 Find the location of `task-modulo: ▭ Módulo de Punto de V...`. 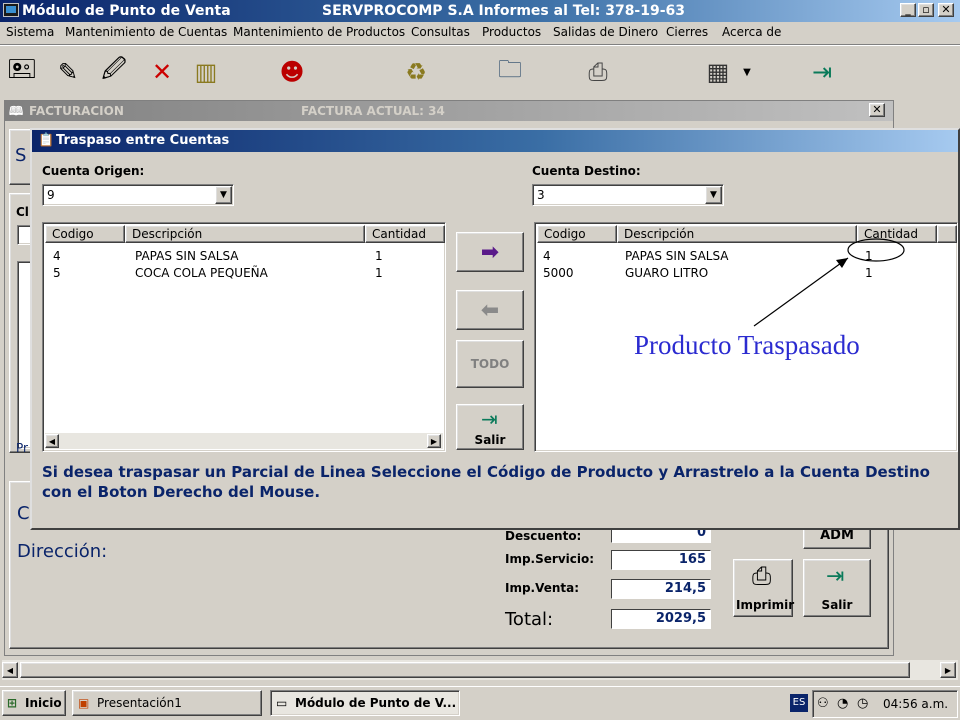

task-modulo: ▭ Módulo de Punto de V... is located at coordinates (365, 703).